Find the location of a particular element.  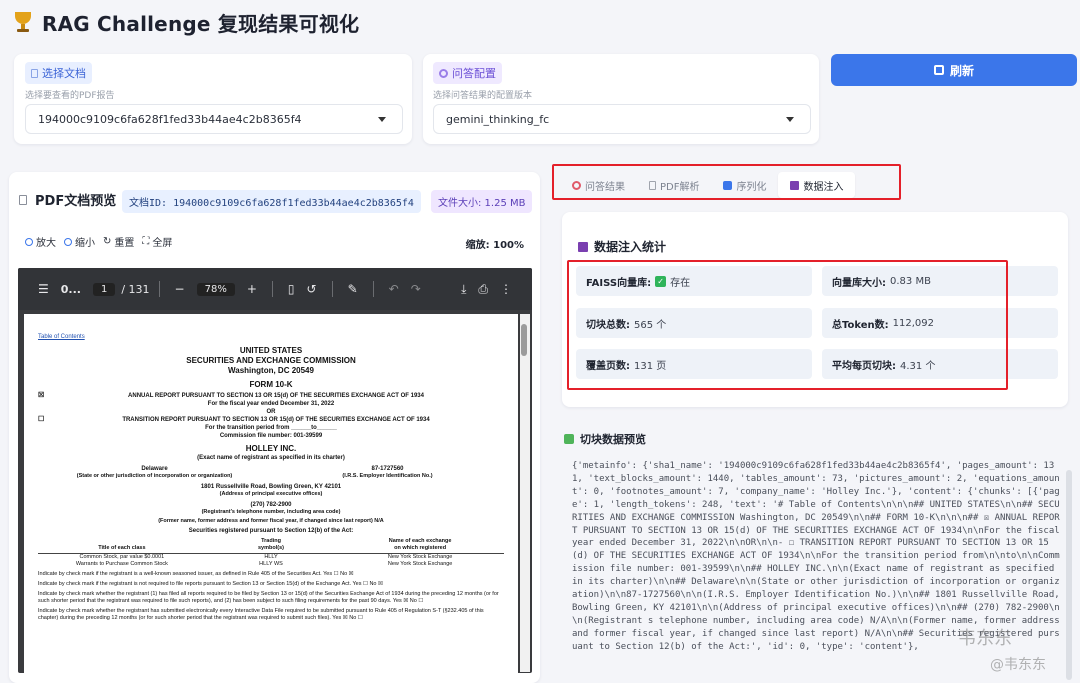

annotate-icon: ✎ is located at coordinates (353, 289).